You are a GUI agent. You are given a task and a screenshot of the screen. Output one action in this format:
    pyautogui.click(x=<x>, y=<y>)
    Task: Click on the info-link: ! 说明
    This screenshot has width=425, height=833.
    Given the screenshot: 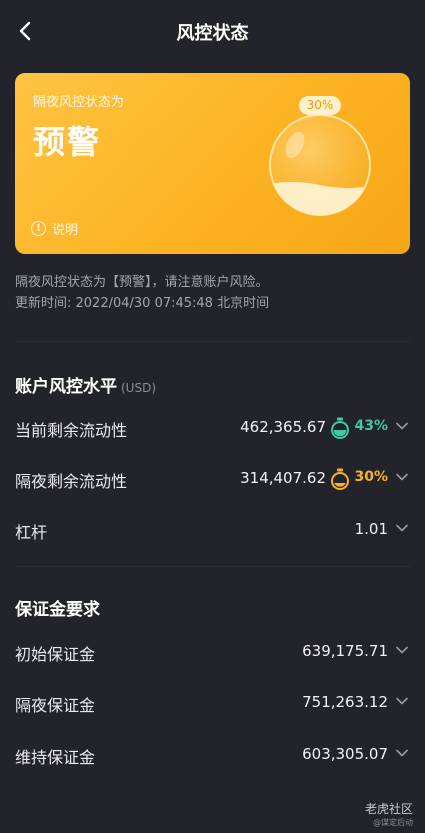 What is the action you would take?
    pyautogui.click(x=54, y=228)
    